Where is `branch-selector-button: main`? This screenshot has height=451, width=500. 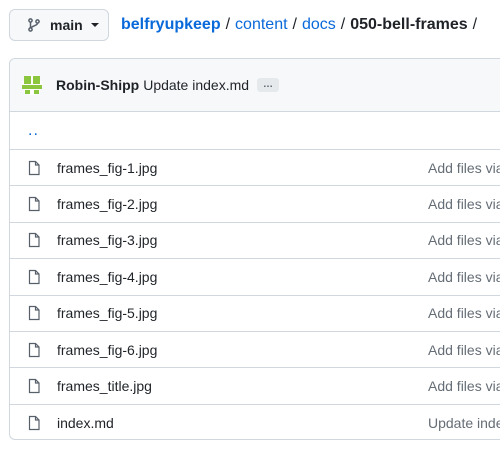 branch-selector-button: main is located at coordinates (59, 25).